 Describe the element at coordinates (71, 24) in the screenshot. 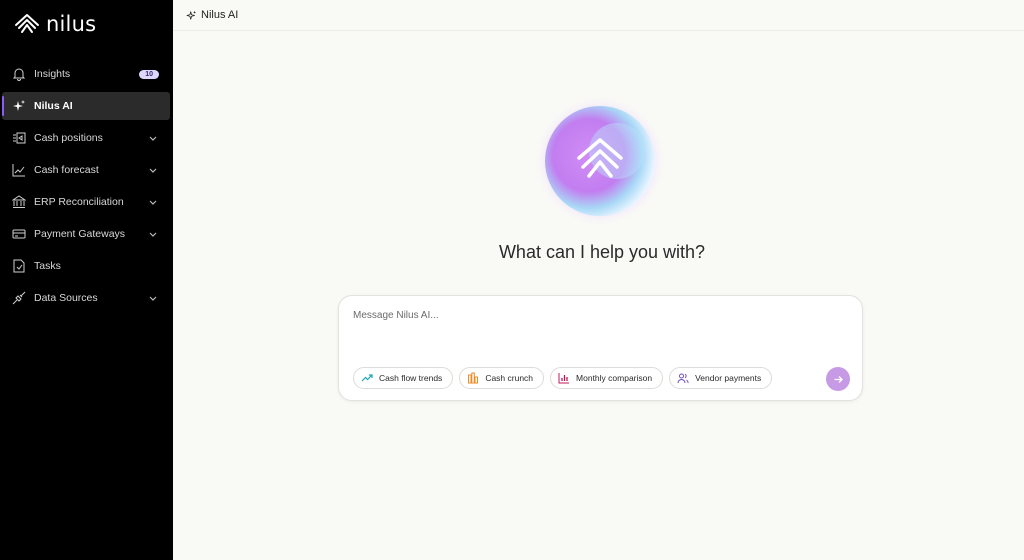

I see `brand-name: nilus` at that location.